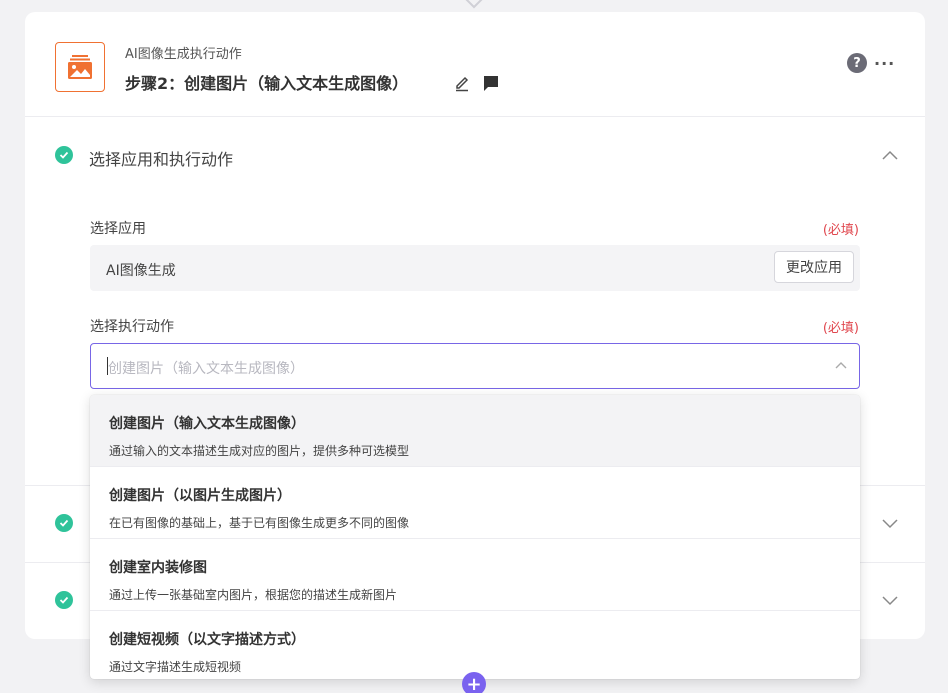  Describe the element at coordinates (161, 159) in the screenshot. I see `section-title: 选择应用和执行动作` at that location.